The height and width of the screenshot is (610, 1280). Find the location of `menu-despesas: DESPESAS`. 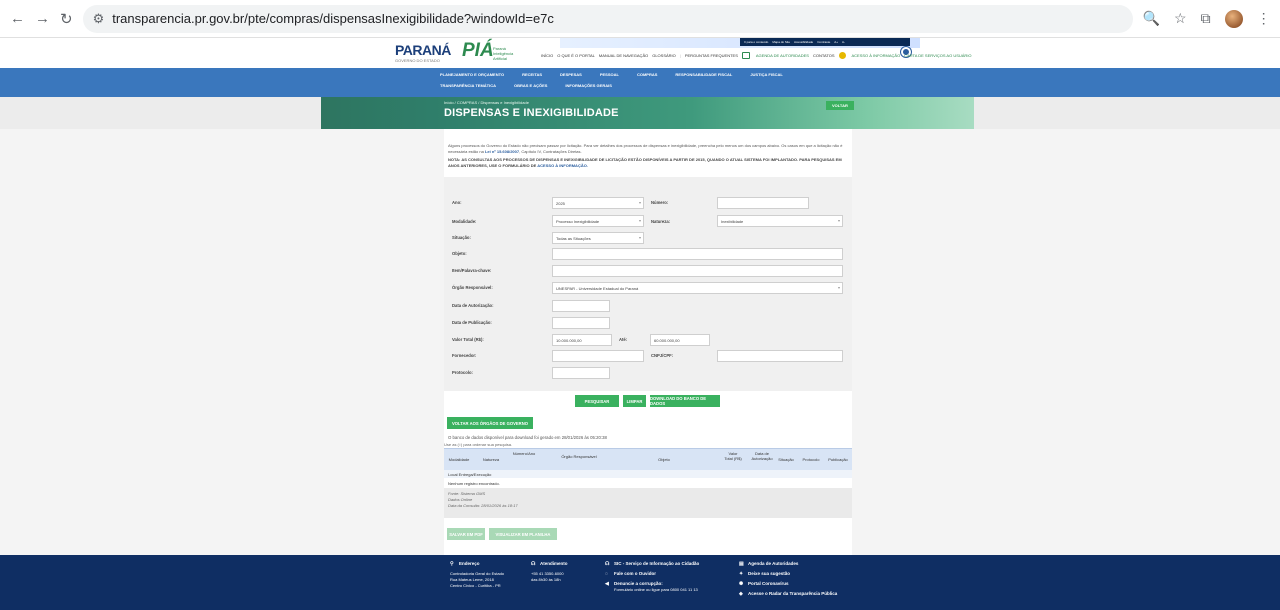

menu-despesas: DESPESAS is located at coordinates (571, 74).